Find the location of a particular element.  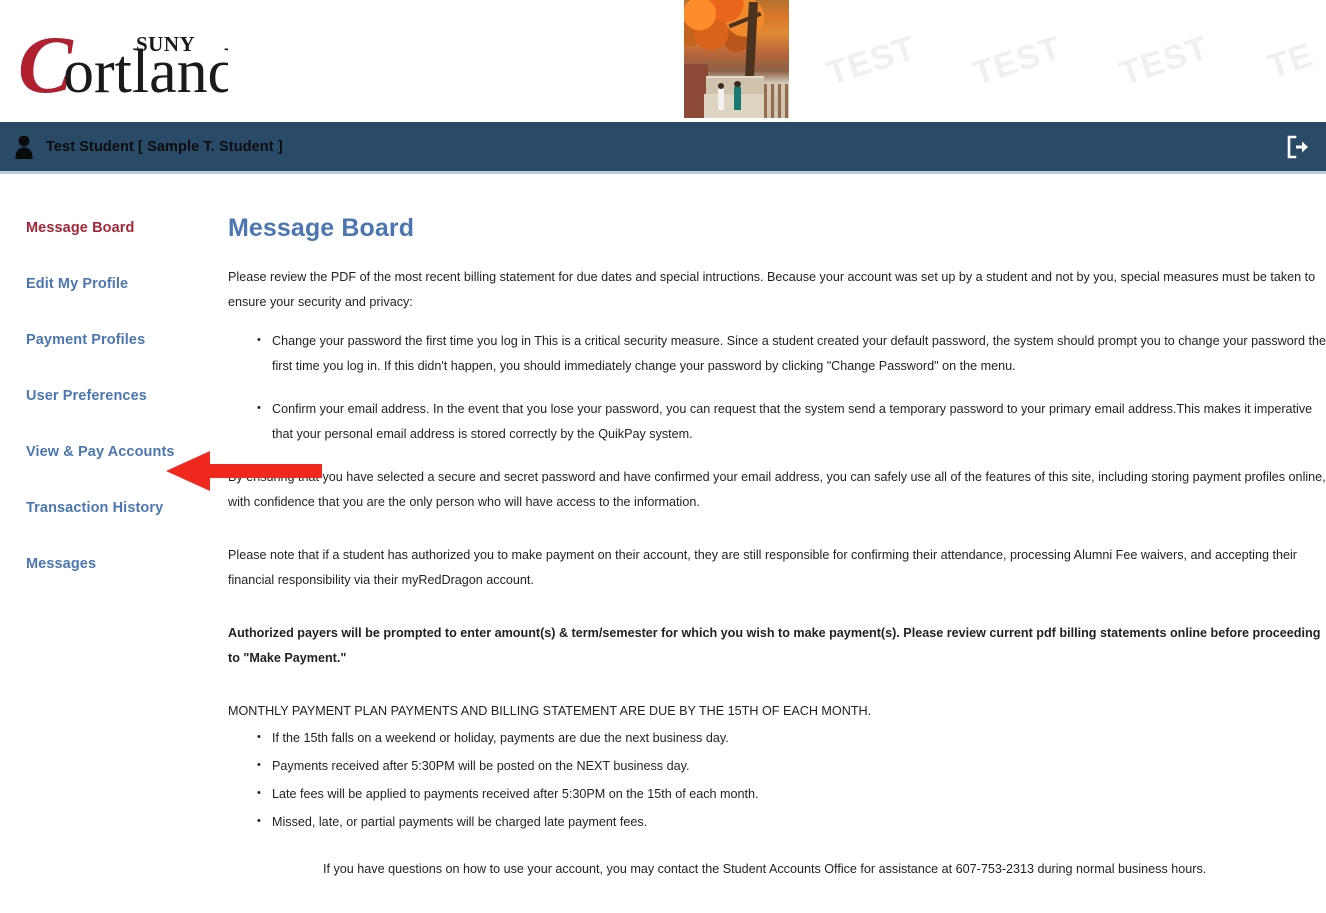

logout-button is located at coordinates (1297, 147).